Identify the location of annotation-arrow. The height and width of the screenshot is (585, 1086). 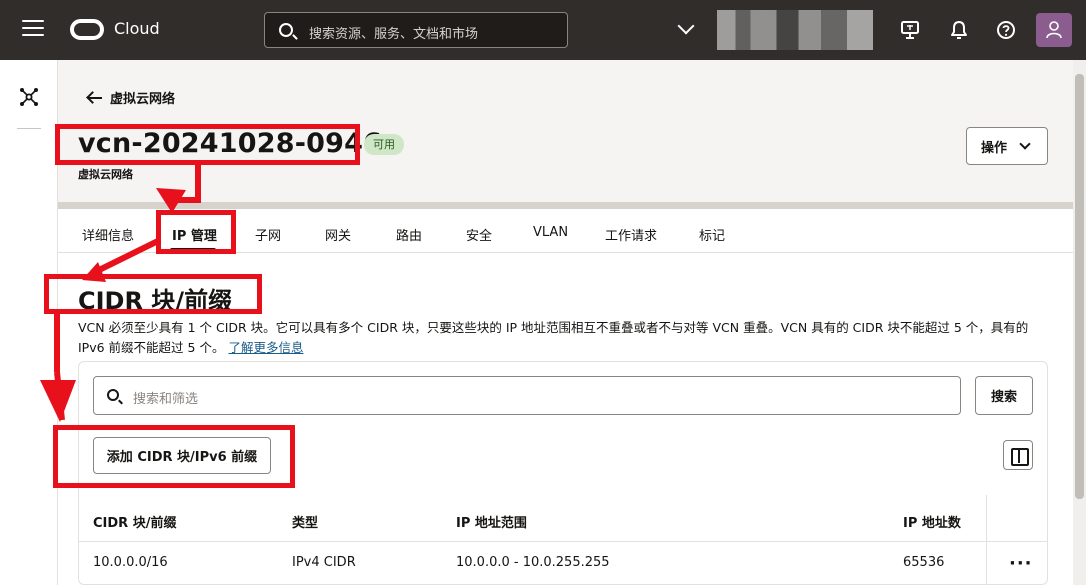
(127, 256).